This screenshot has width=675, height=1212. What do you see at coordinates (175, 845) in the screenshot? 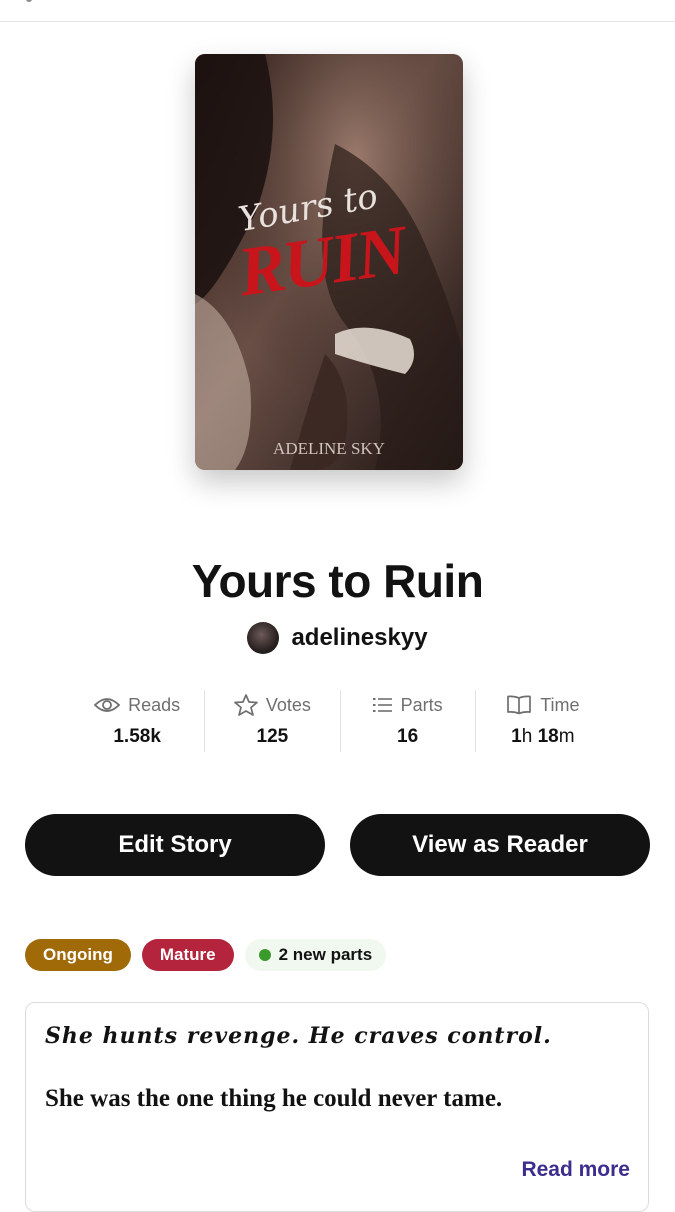
I see `edit-story-button: Edit Story` at bounding box center [175, 845].